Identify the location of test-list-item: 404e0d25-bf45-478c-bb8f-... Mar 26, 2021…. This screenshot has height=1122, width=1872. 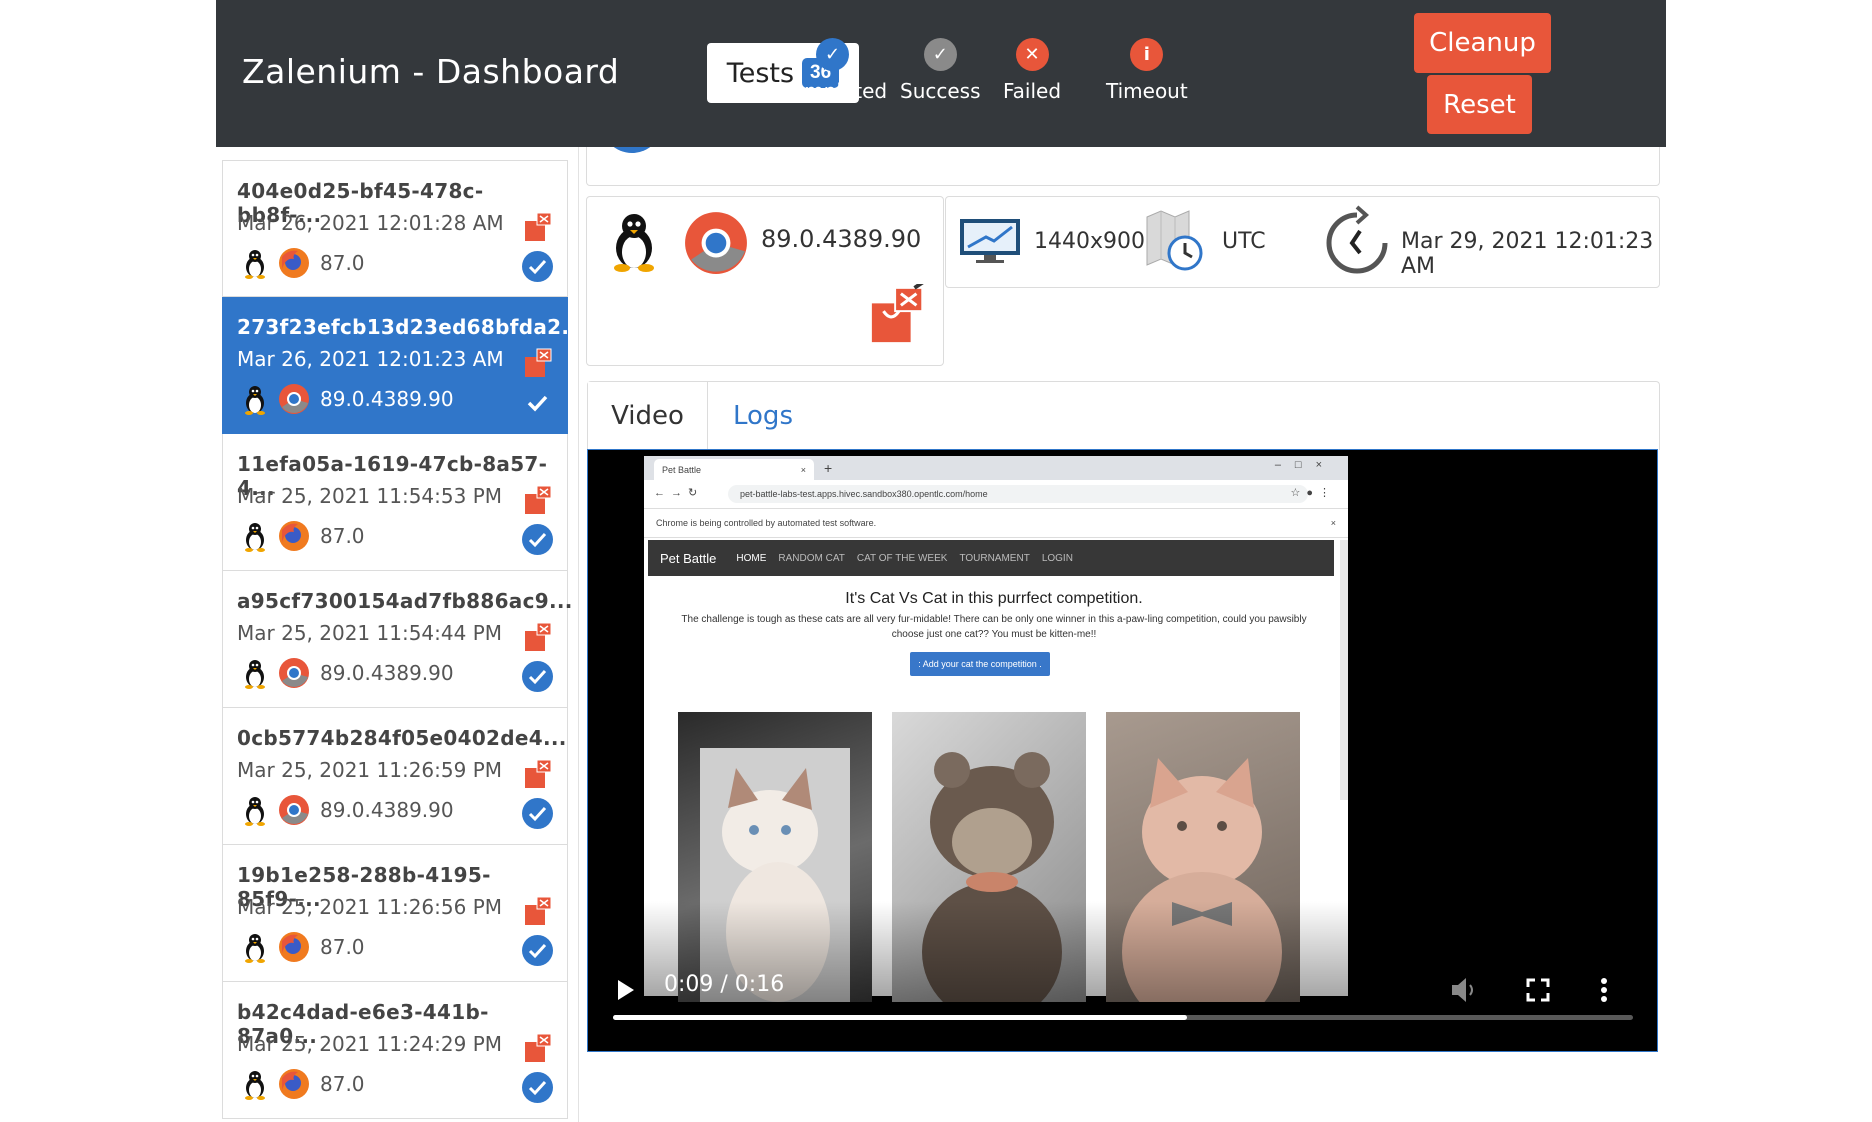
(395, 228).